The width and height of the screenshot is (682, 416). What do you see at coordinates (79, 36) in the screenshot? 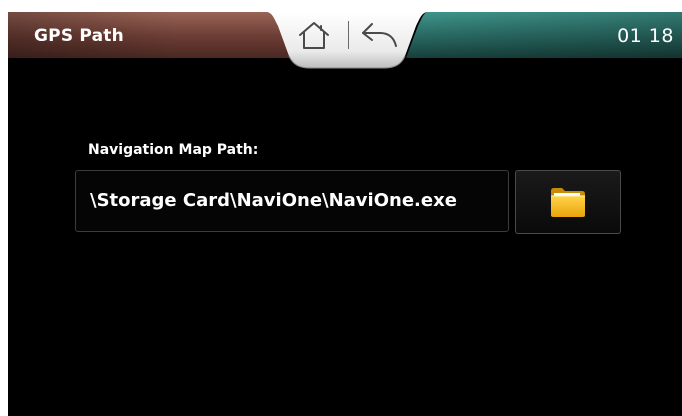
I see `page-title: GPS Path` at bounding box center [79, 36].